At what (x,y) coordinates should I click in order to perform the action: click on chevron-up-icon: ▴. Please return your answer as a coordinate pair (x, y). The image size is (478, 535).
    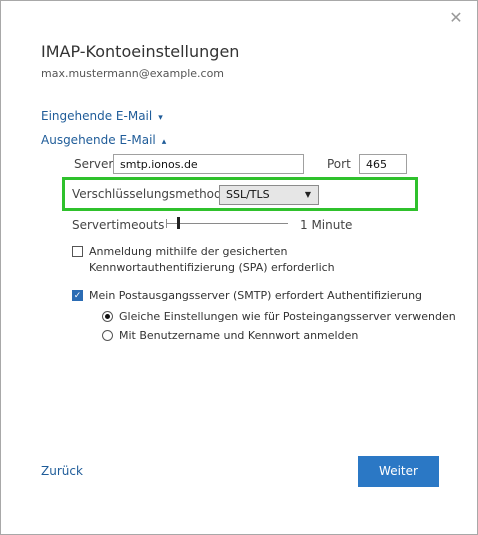
    Looking at the image, I should click on (164, 142).